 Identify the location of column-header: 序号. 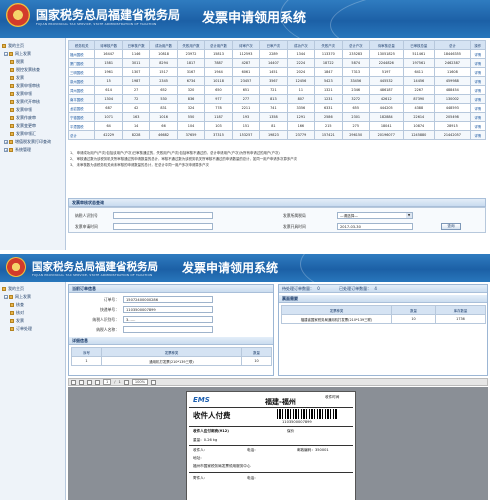
(86, 352).